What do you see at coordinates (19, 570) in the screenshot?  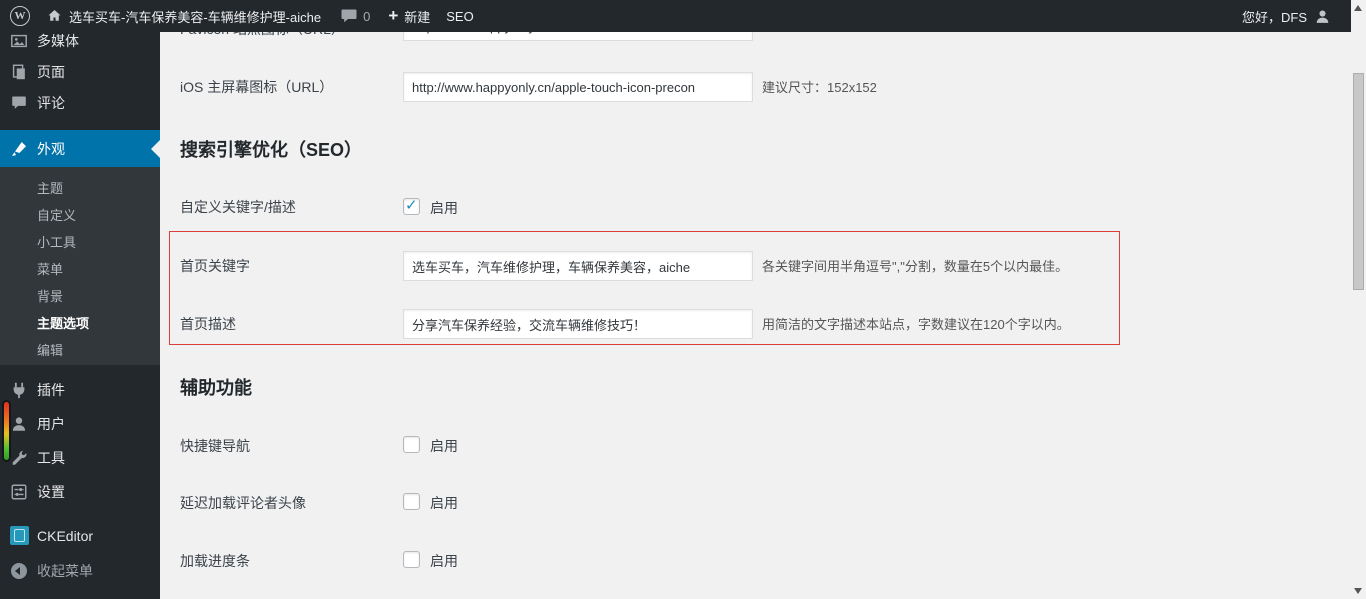 I see `collapse-arrow-icon` at bounding box center [19, 570].